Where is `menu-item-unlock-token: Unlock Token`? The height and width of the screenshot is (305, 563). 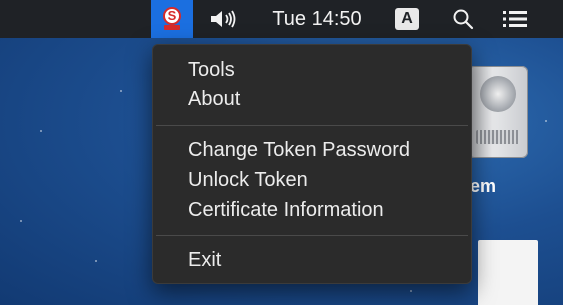
menu-item-unlock-token: Unlock Token is located at coordinates (248, 180).